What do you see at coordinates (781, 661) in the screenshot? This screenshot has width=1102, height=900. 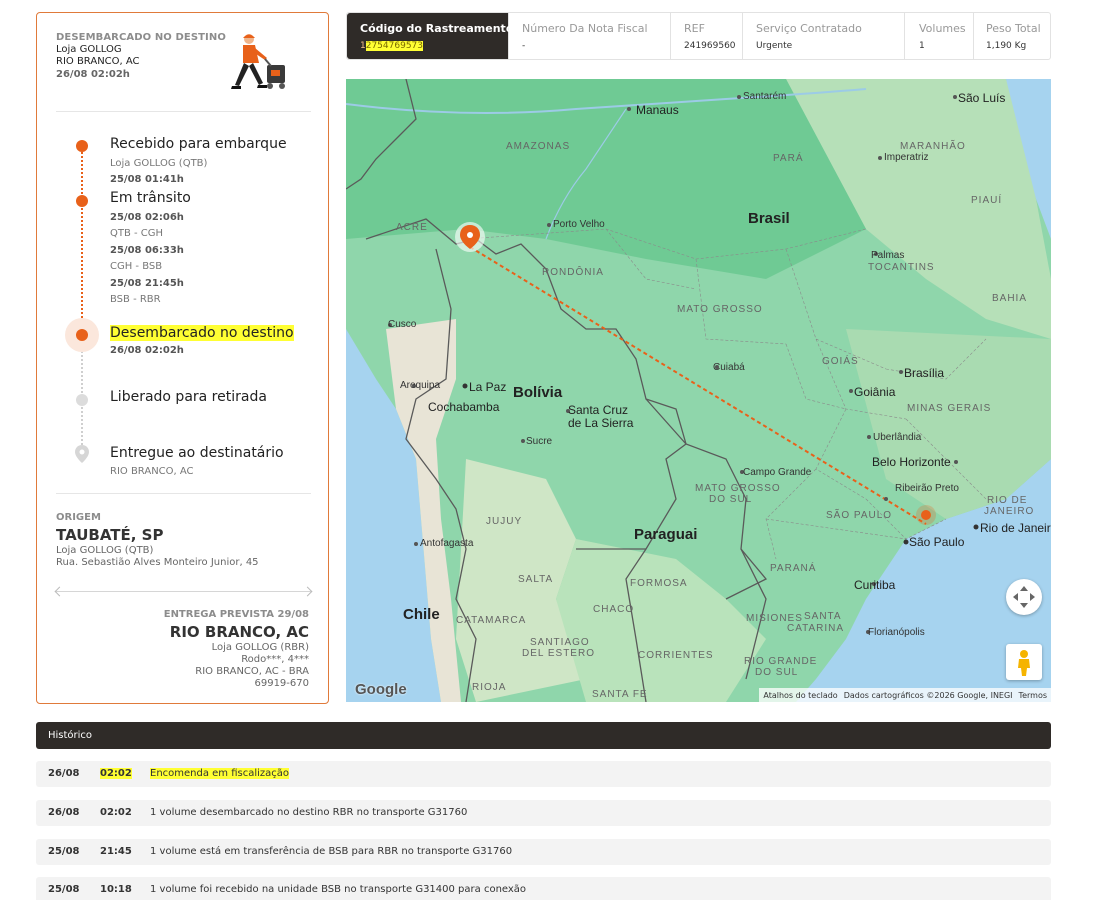 I see `map-label: RIO GRANDE` at bounding box center [781, 661].